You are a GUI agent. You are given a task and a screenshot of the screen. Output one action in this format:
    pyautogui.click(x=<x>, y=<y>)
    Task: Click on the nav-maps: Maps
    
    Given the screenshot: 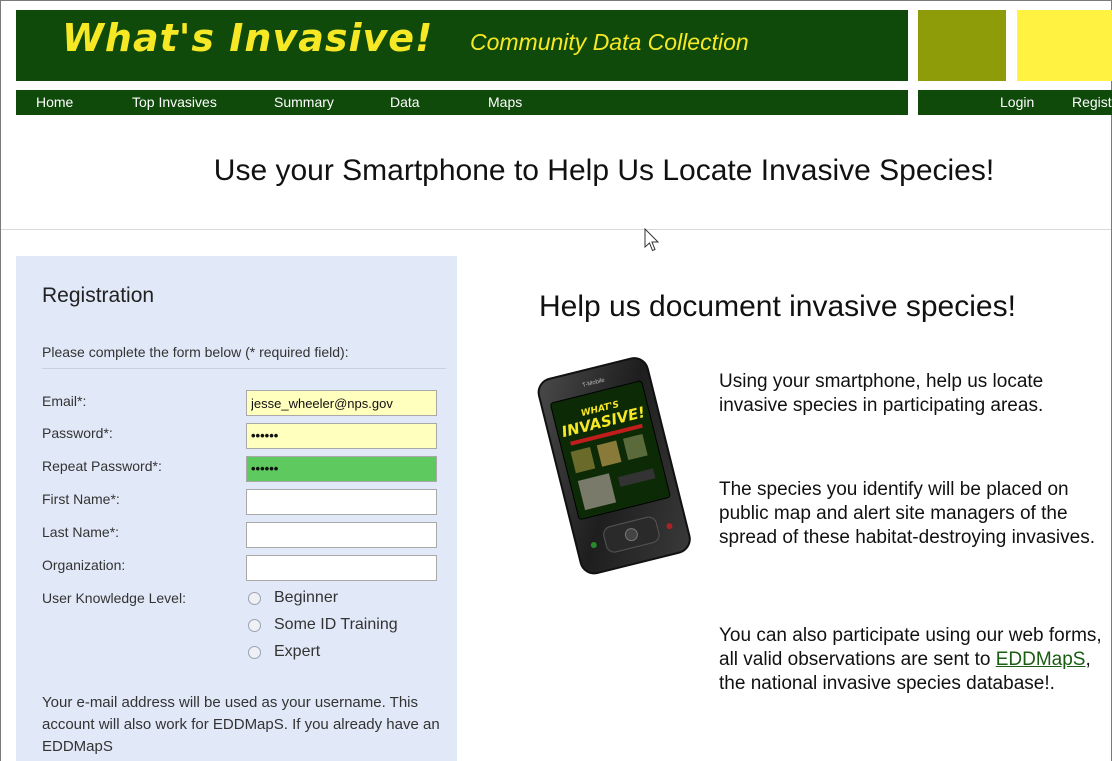 What is the action you would take?
    pyautogui.click(x=505, y=102)
    